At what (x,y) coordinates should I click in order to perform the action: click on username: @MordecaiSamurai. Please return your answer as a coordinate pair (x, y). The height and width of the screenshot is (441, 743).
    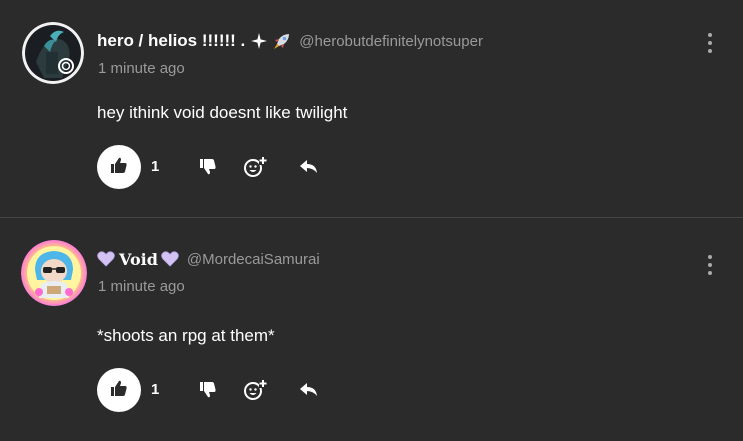
    Looking at the image, I should click on (253, 259).